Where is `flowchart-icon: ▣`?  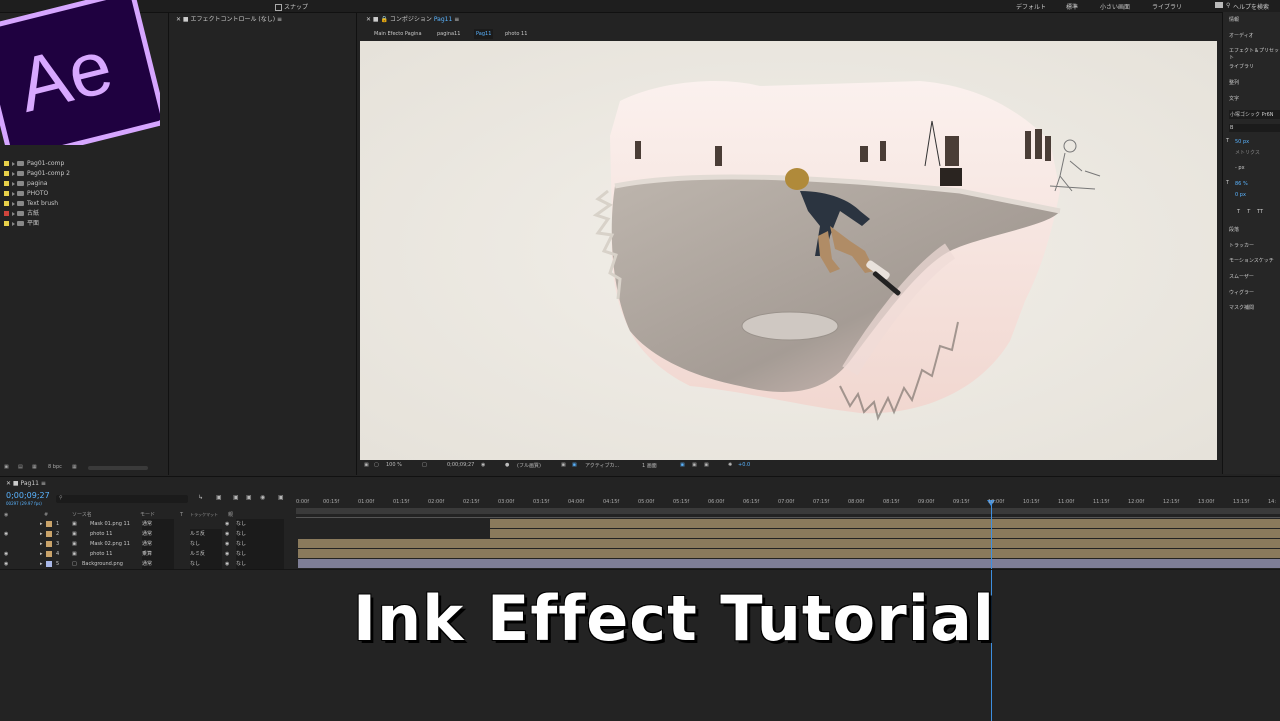 flowchart-icon: ▣ is located at coordinates (694, 465).